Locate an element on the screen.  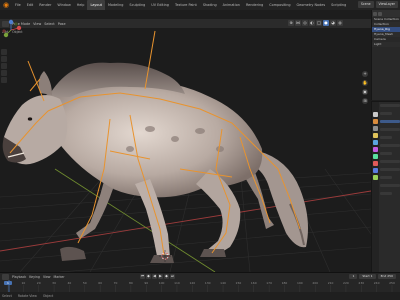
current-frame-field: 1 is located at coordinates (353, 276).